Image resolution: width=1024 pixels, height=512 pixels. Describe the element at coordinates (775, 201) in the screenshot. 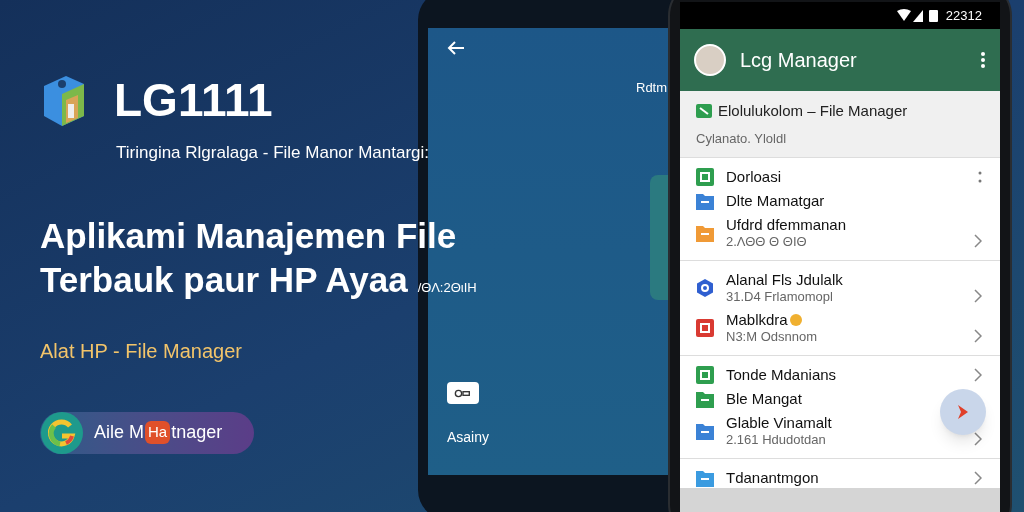

I see `item-title: Dlte Mamatgar` at that location.